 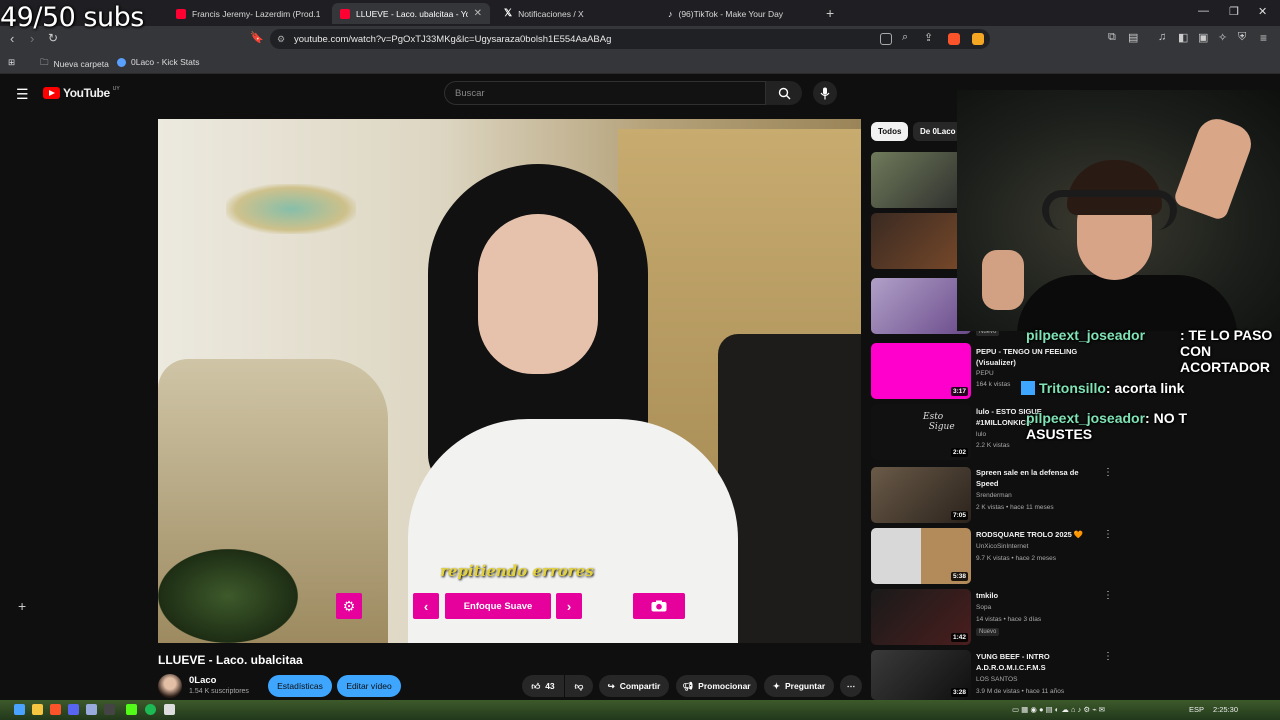 What do you see at coordinates (1196, 709) in the screenshot?
I see `language-indicator: ESP` at bounding box center [1196, 709].